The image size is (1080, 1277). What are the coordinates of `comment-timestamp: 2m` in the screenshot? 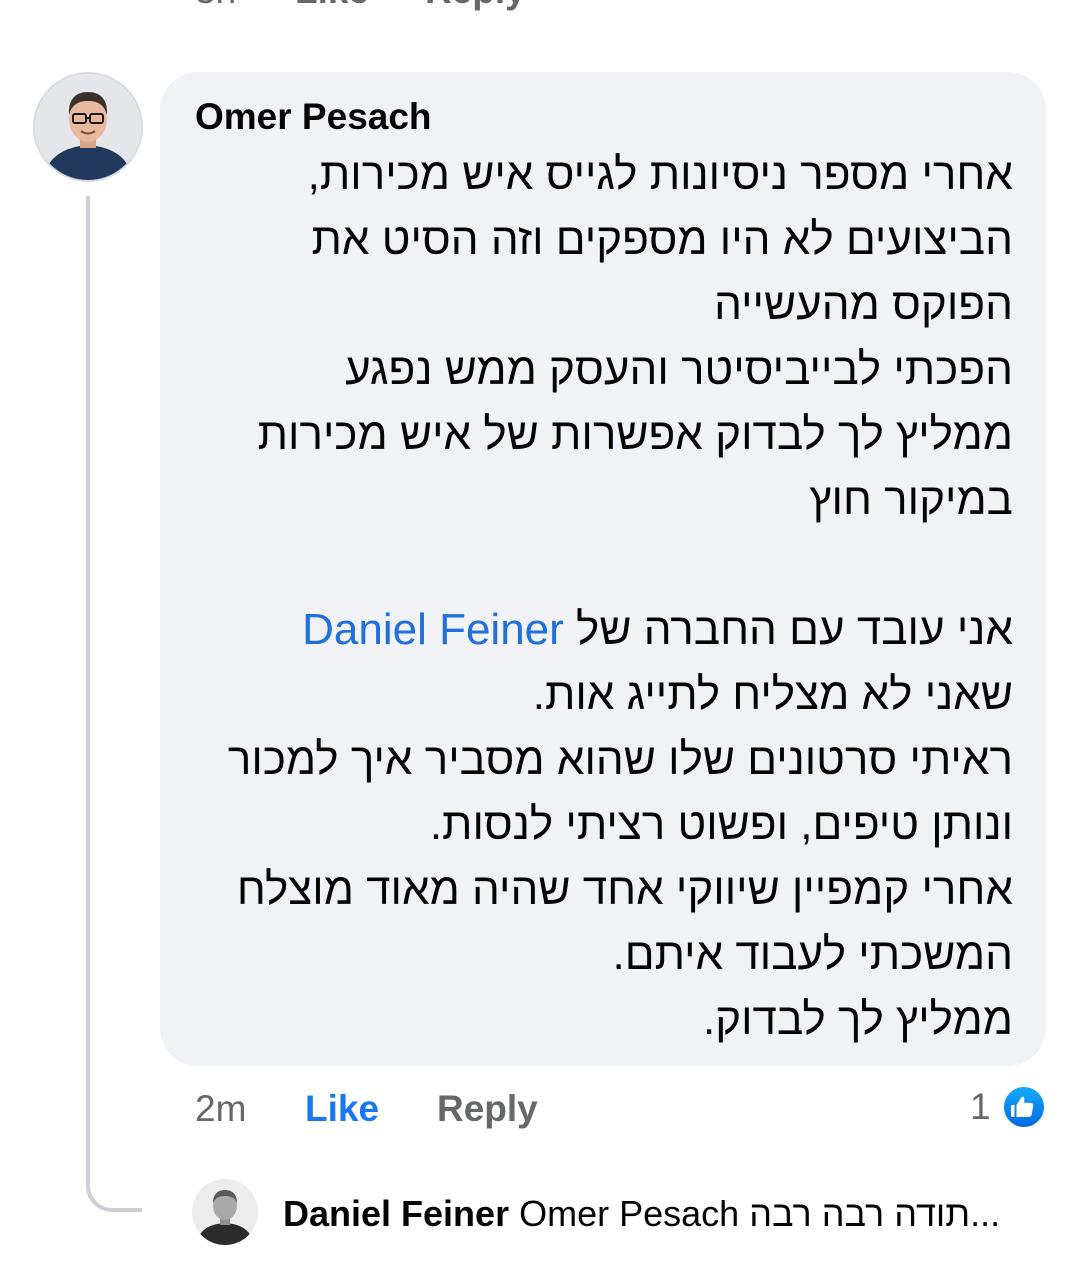 It's located at (220, 1109).